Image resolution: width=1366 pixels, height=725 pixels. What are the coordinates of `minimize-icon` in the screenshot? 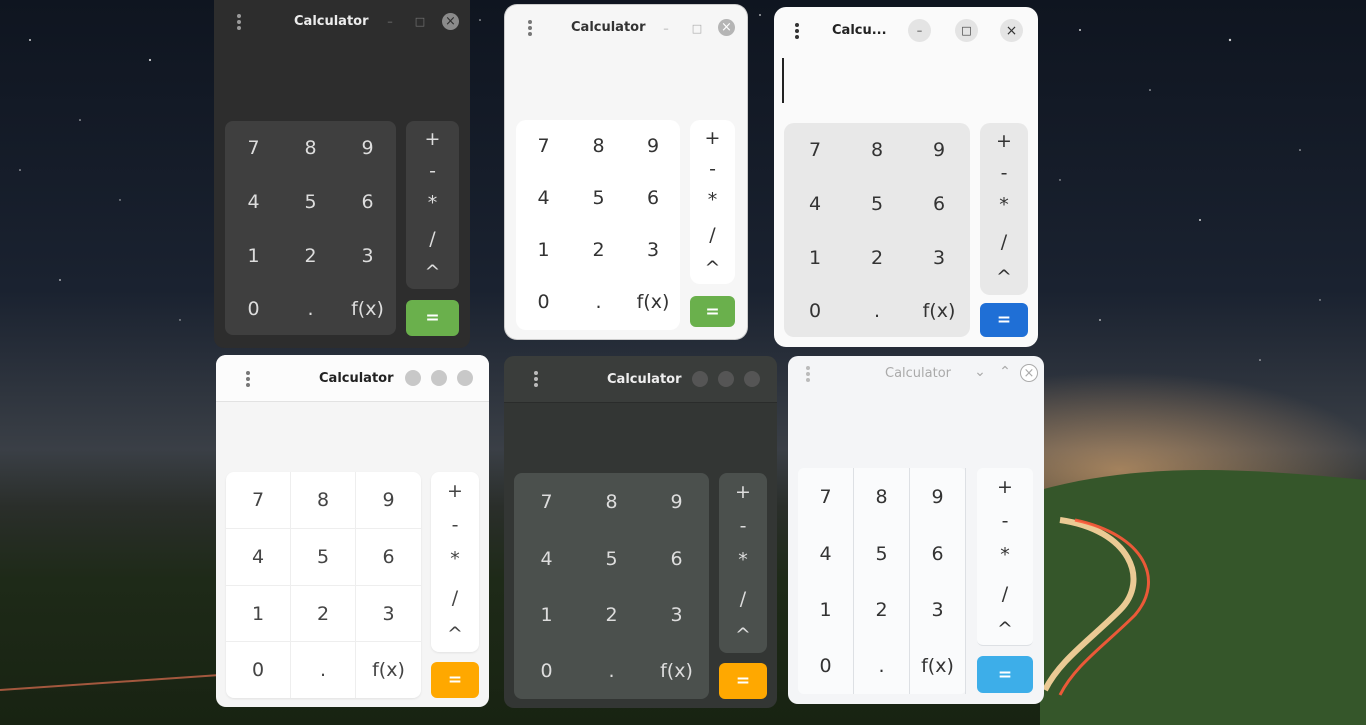 It's located at (413, 378).